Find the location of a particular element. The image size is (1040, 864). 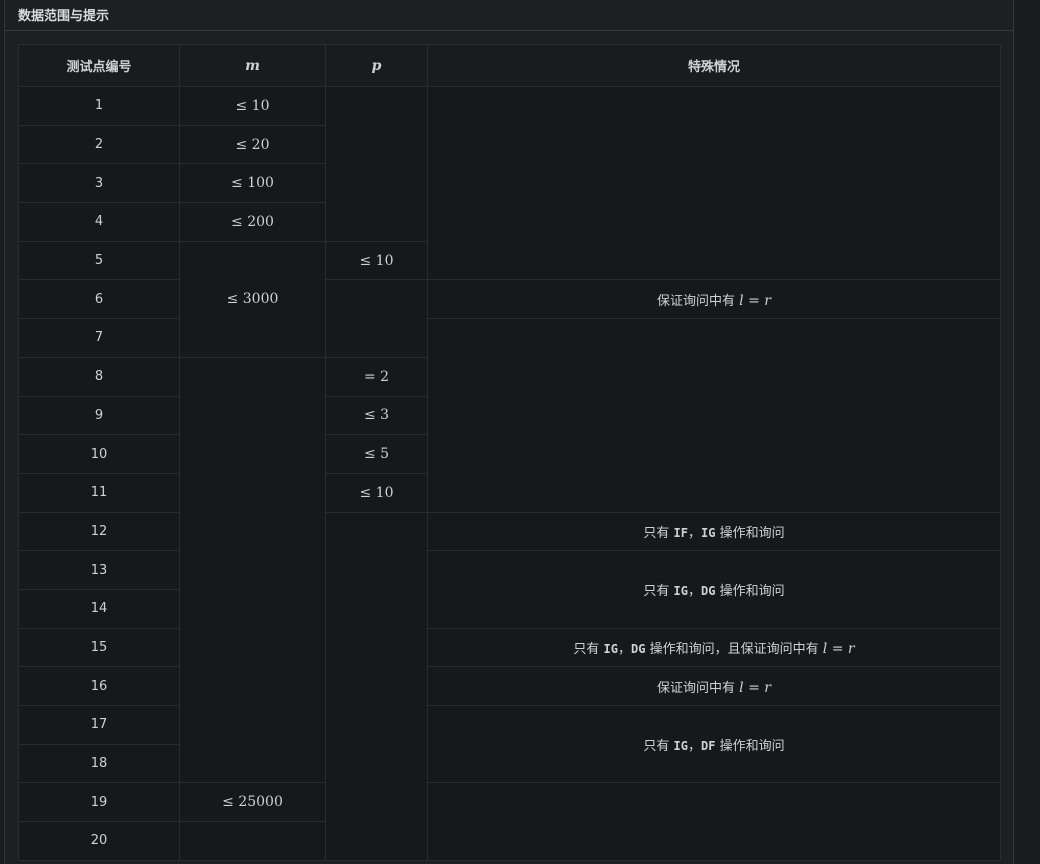

testcase-id: 17 is located at coordinates (99, 725).